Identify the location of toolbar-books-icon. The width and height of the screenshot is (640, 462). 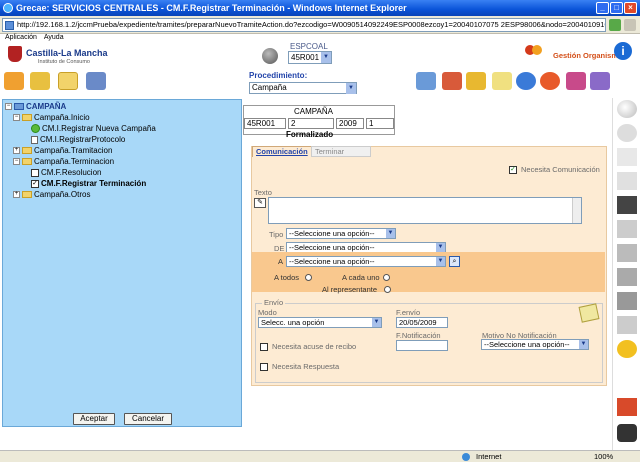
(452, 81).